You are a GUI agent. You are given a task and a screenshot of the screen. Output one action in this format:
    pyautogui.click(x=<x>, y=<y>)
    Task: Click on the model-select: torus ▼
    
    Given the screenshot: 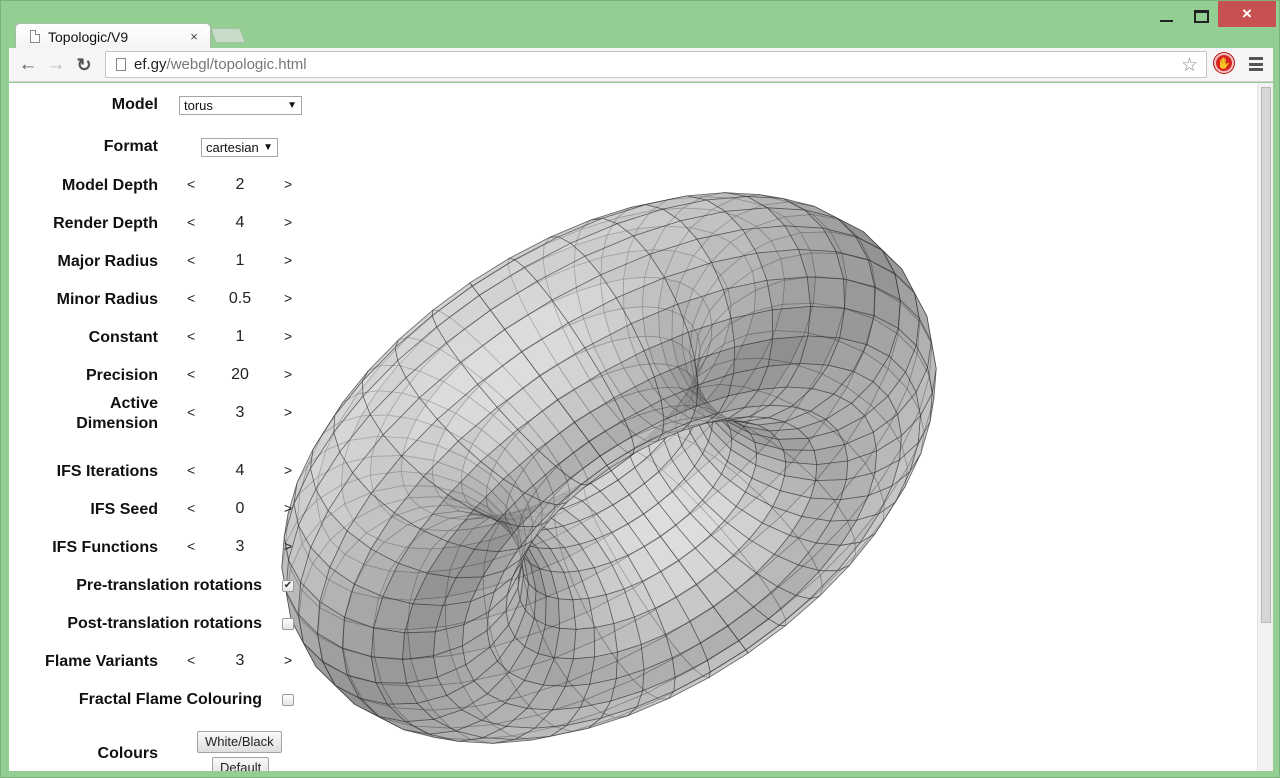 What is the action you would take?
    pyautogui.click(x=240, y=105)
    